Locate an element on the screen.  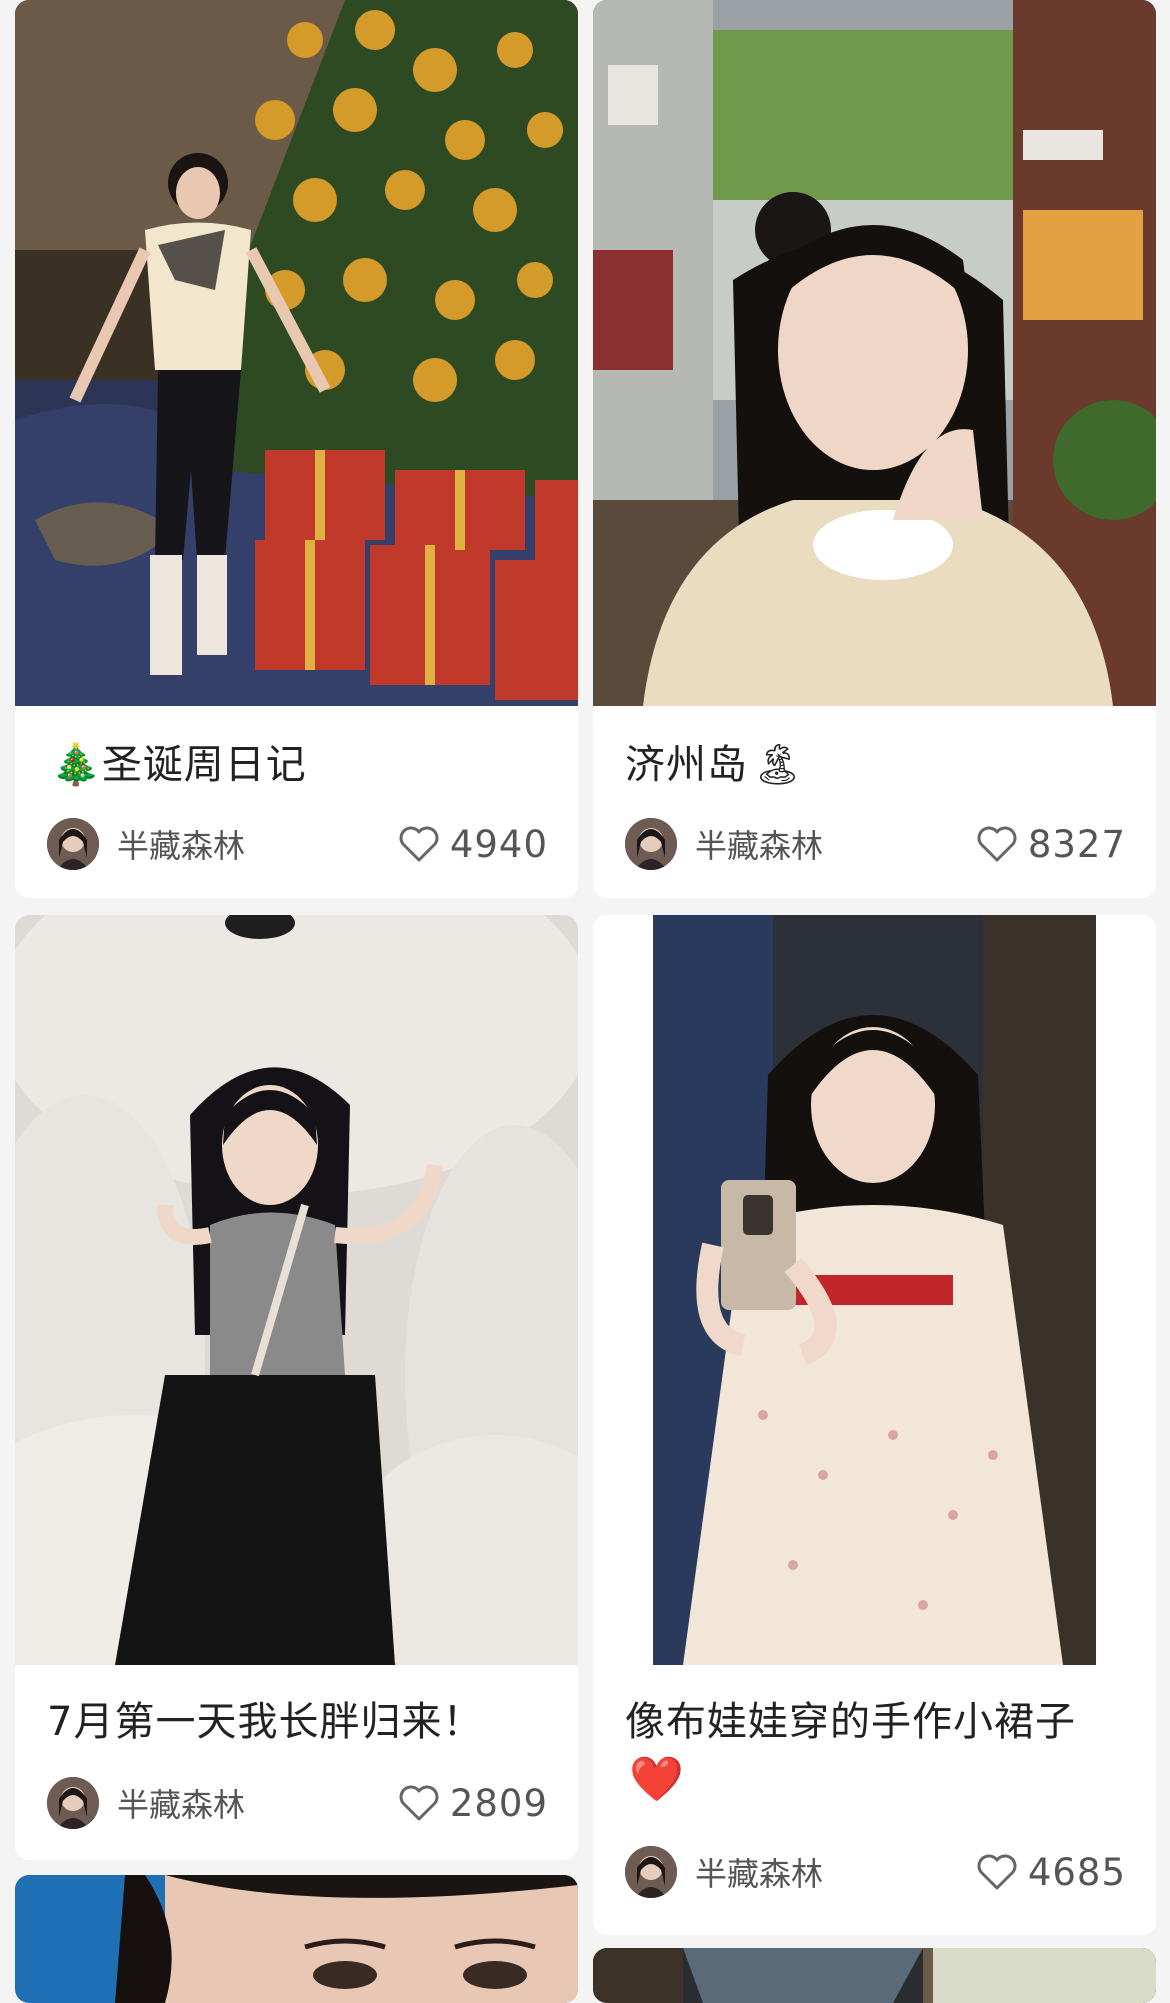
like-button: 2809 is located at coordinates (473, 1803).